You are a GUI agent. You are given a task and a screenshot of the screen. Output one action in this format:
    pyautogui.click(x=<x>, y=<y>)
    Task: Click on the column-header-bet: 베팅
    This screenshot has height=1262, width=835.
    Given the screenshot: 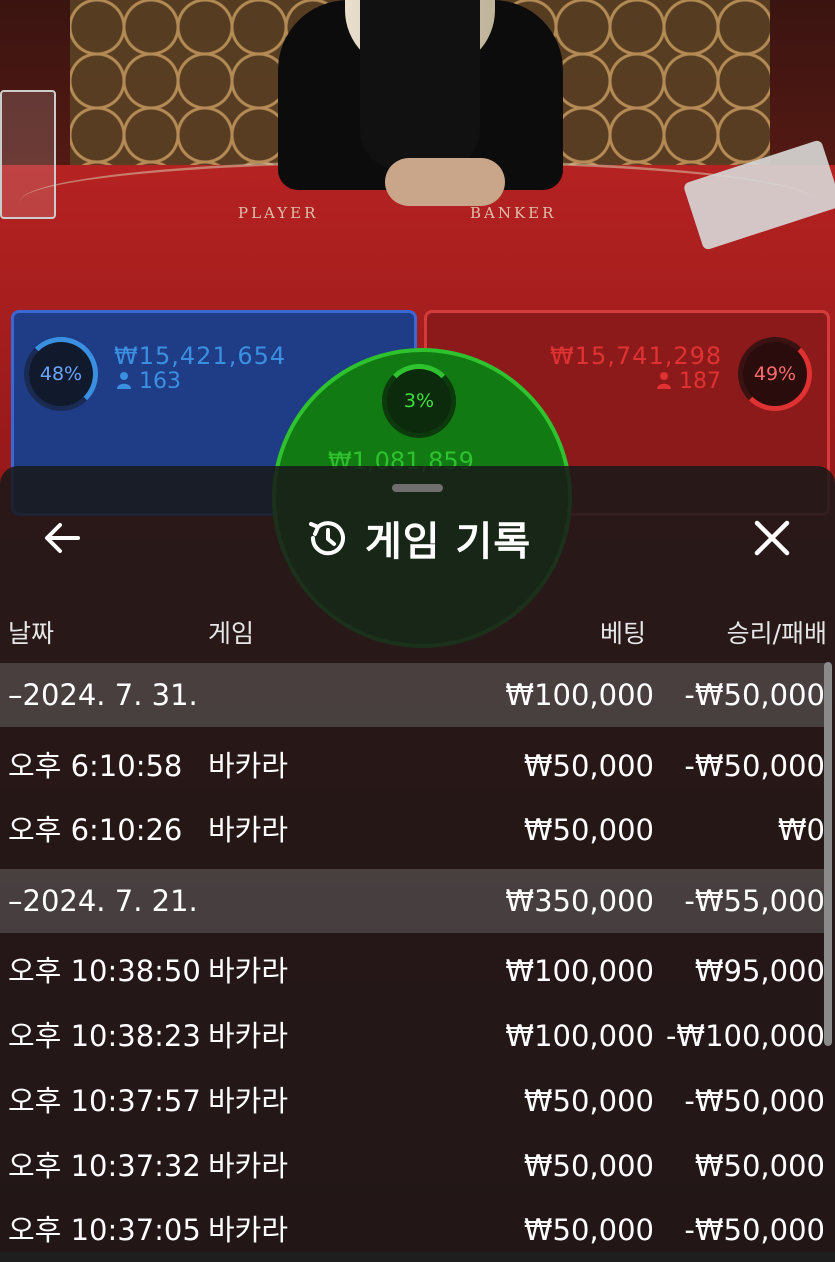 What is the action you would take?
    pyautogui.click(x=622, y=633)
    